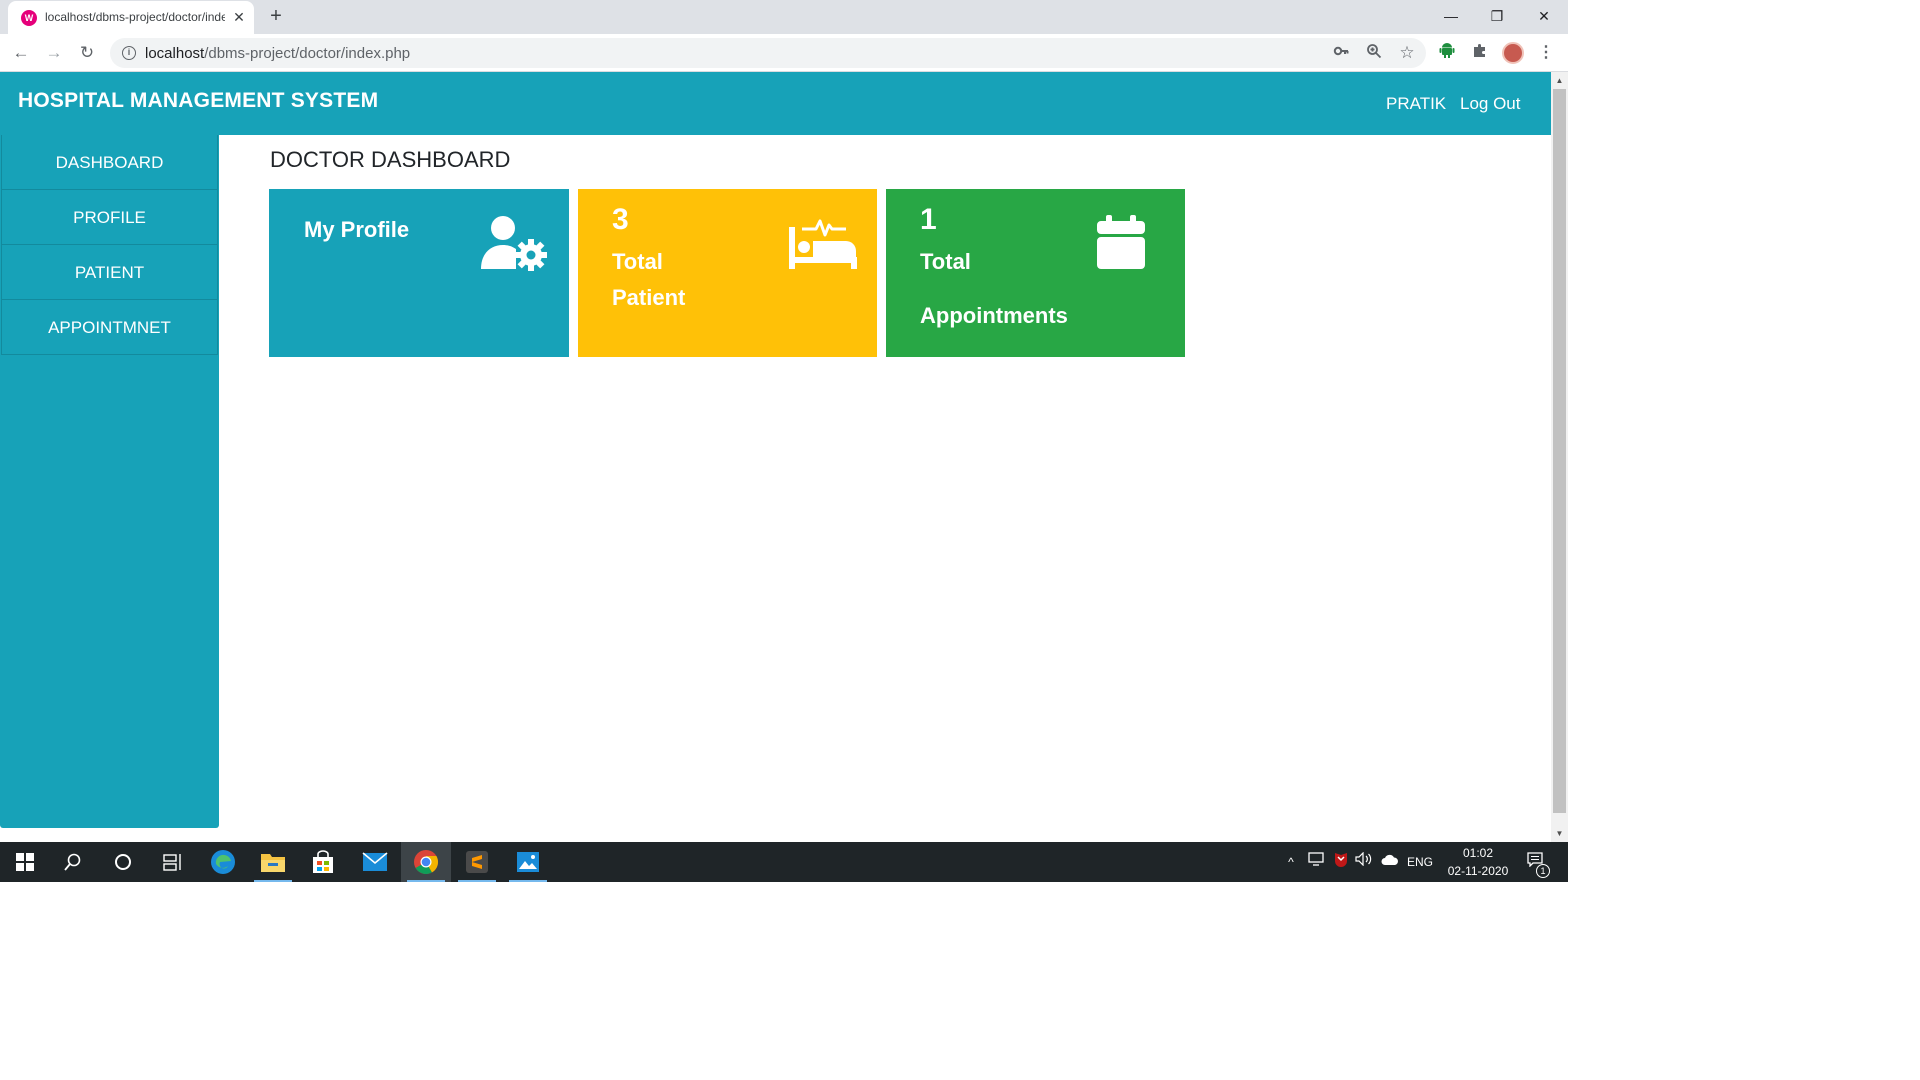 The image size is (1920, 1080). What do you see at coordinates (276, 17) in the screenshot?
I see `new-tab-button: +` at bounding box center [276, 17].